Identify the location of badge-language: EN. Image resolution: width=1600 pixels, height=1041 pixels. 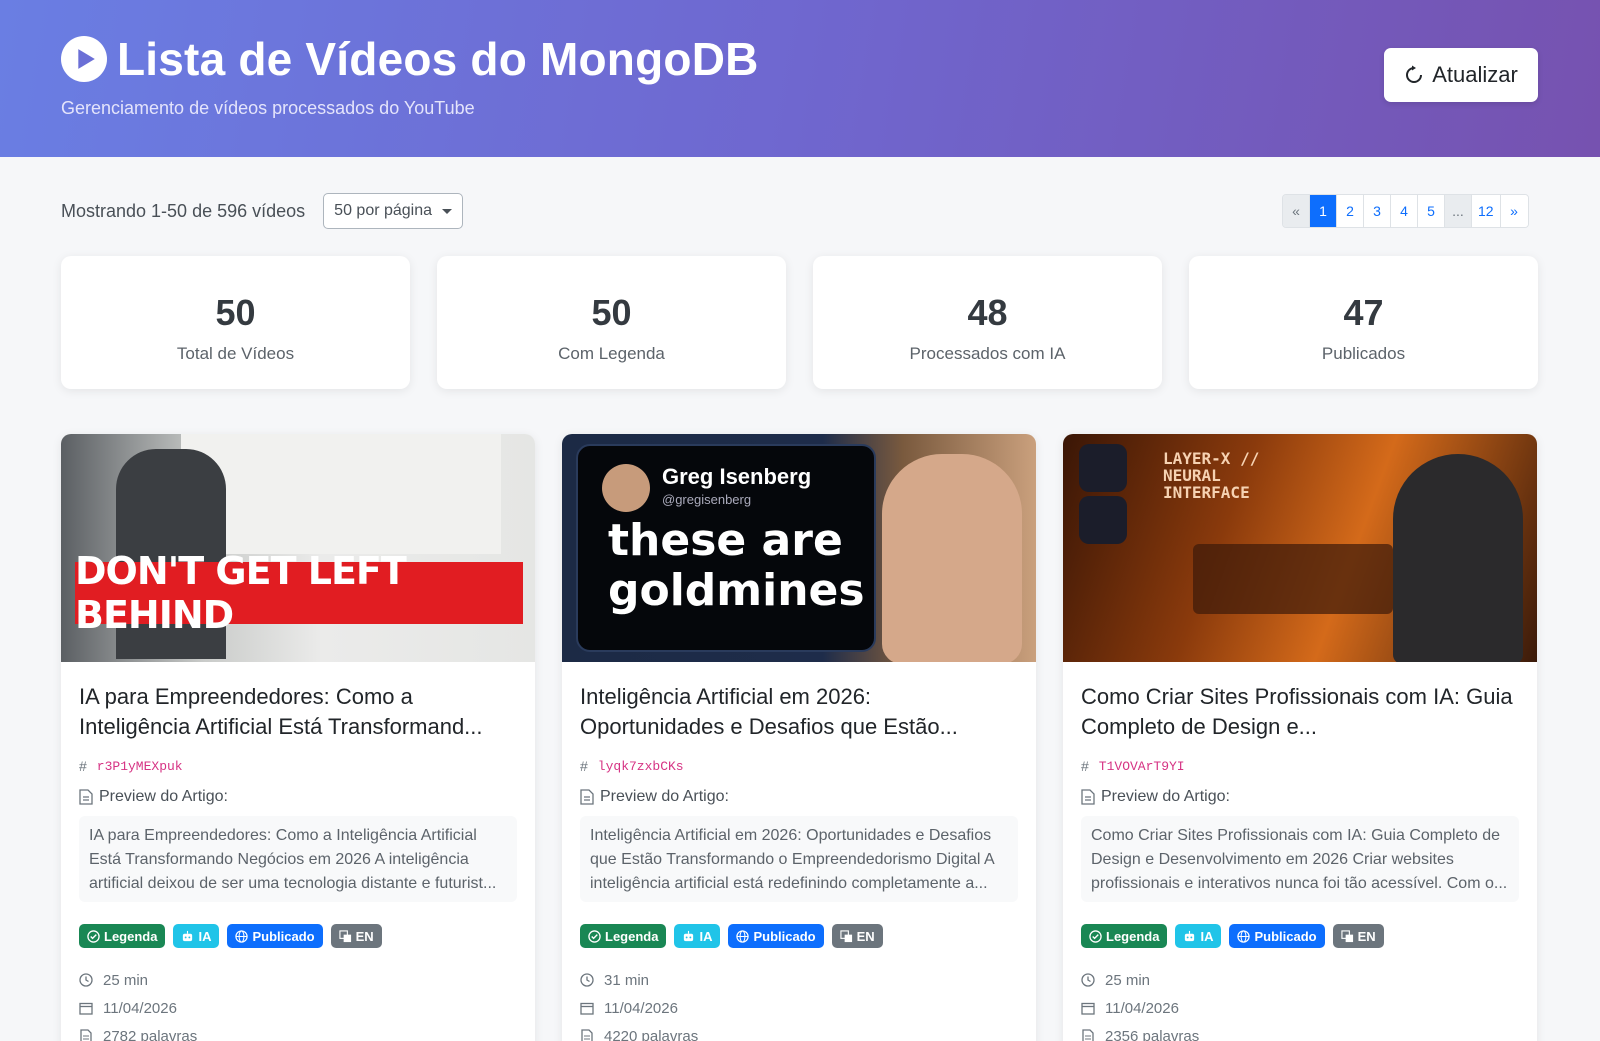
(857, 936).